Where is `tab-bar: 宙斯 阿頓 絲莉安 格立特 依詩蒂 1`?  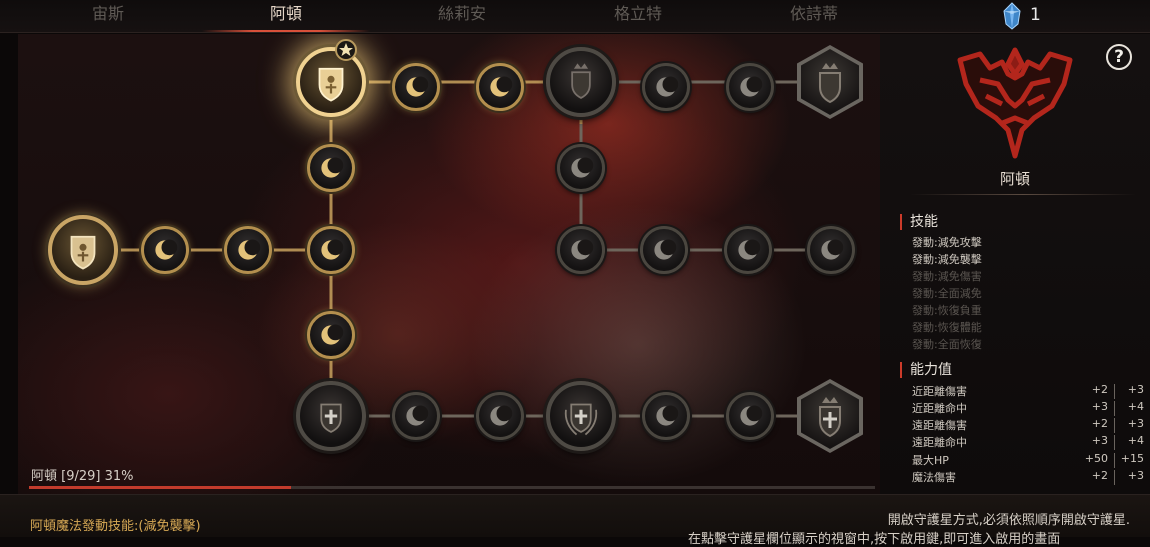
tab-bar: 宙斯 阿頓 絲莉安 格立特 依詩蒂 1 is located at coordinates (575, 16).